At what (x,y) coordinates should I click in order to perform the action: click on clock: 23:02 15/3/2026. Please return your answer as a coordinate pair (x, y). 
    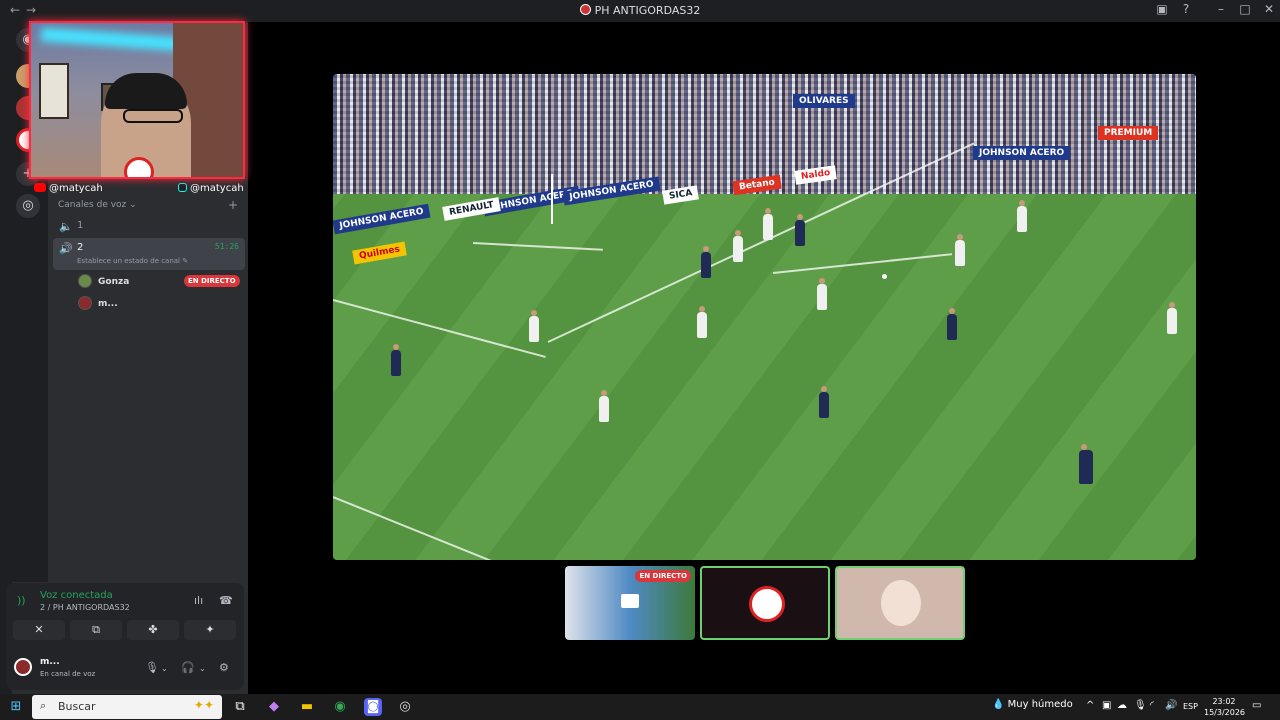
    Looking at the image, I should click on (1225, 707).